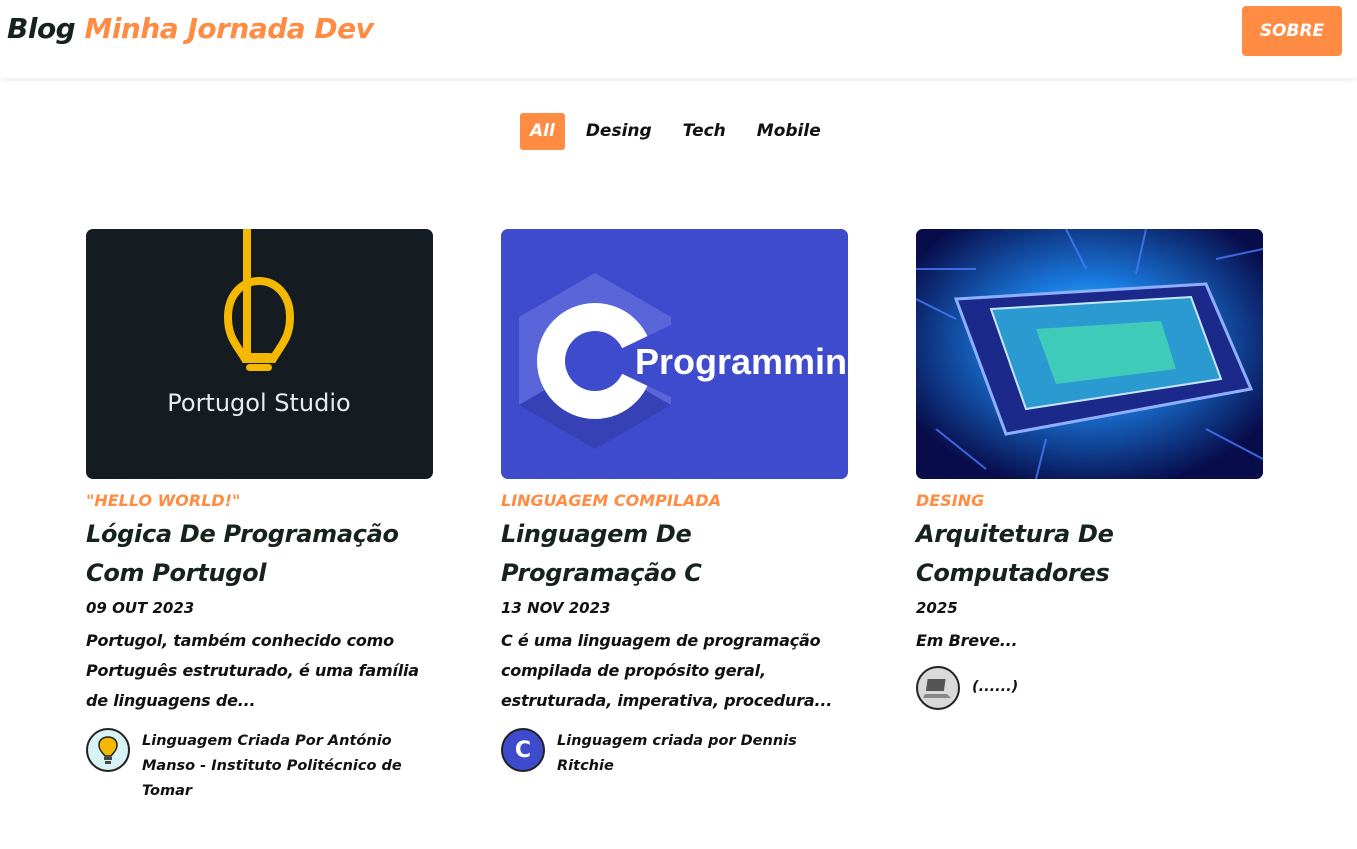 The width and height of the screenshot is (1357, 849). What do you see at coordinates (41, 28) in the screenshot?
I see `logo-prefix: Blog` at bounding box center [41, 28].